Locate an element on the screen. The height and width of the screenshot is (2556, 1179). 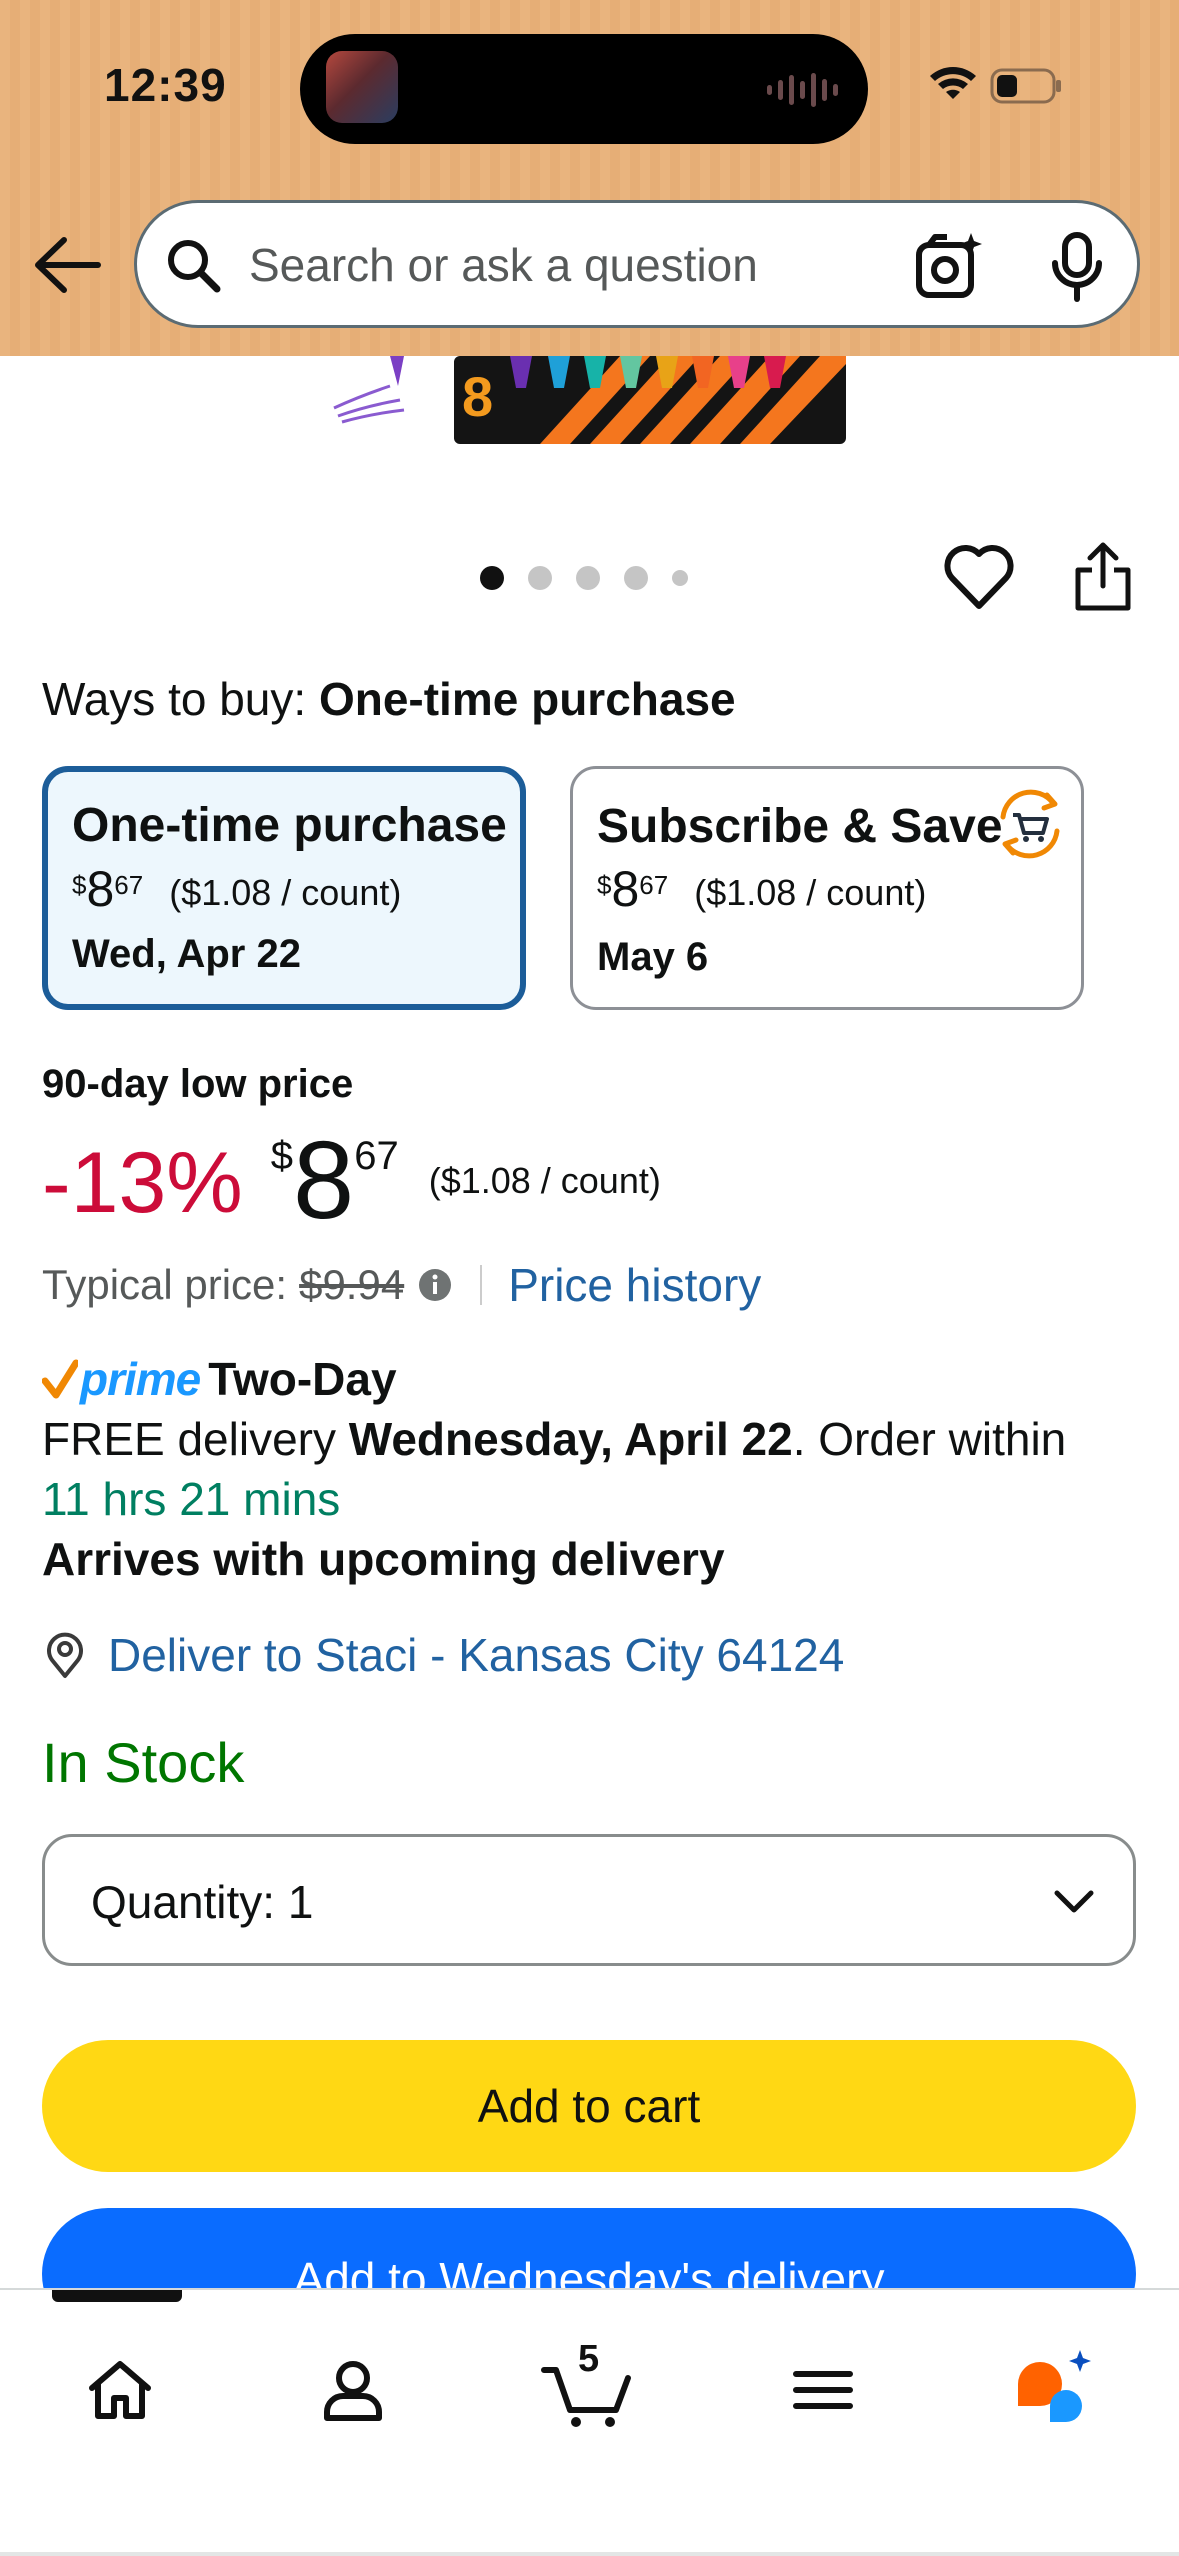
cart-count-badge: 5 is located at coordinates (589, 2359).